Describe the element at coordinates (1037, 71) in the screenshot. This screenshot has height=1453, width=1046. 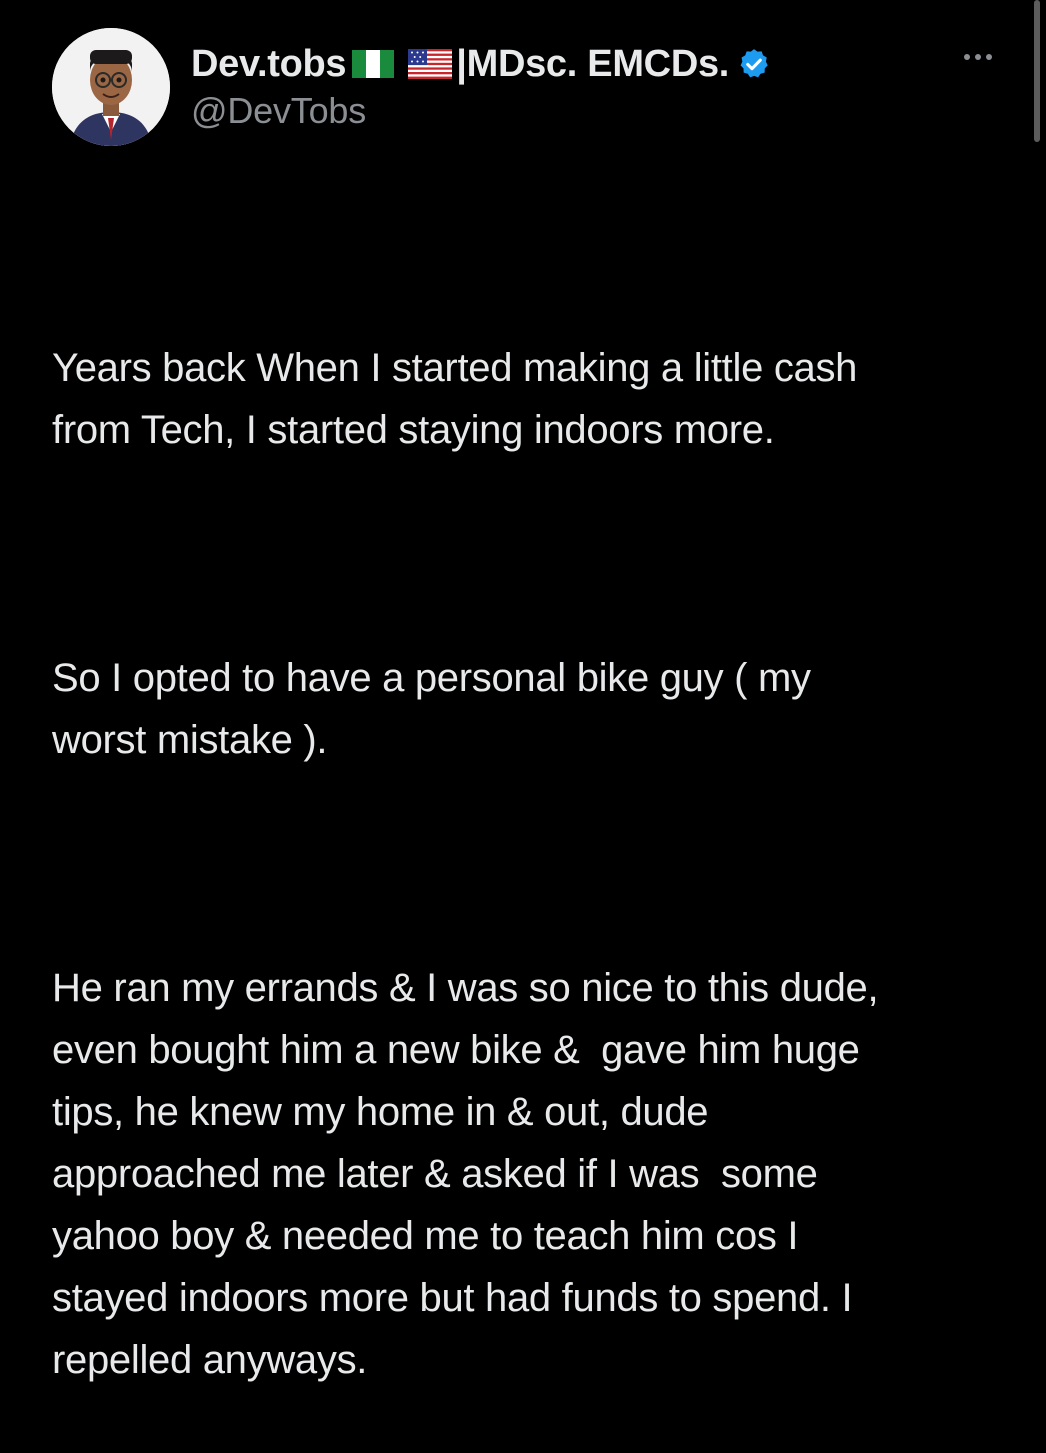
I see `scrollbar` at that location.